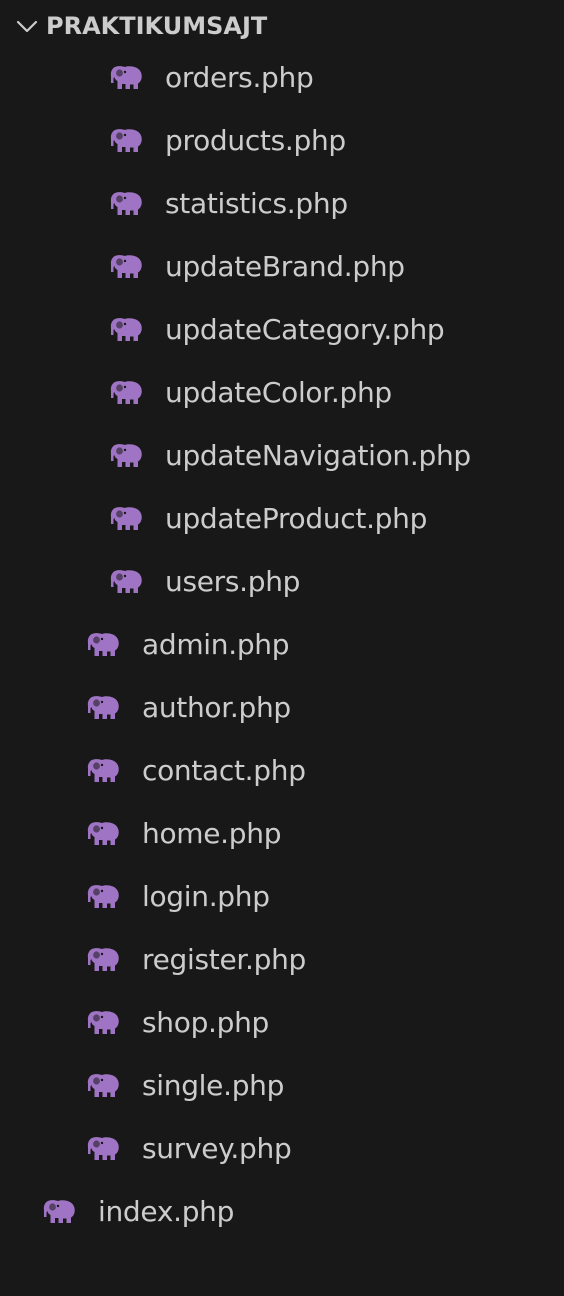  I want to click on file-name: contact.php, so click(224, 770).